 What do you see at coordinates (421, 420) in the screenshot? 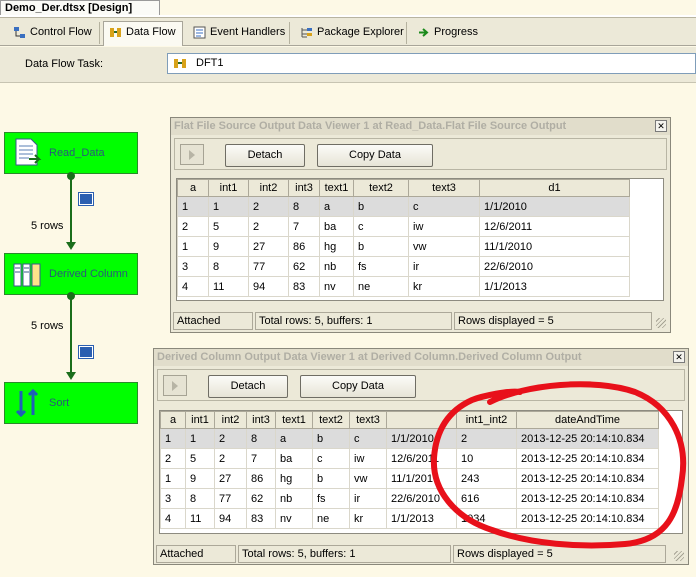
I see `column-header` at bounding box center [421, 420].